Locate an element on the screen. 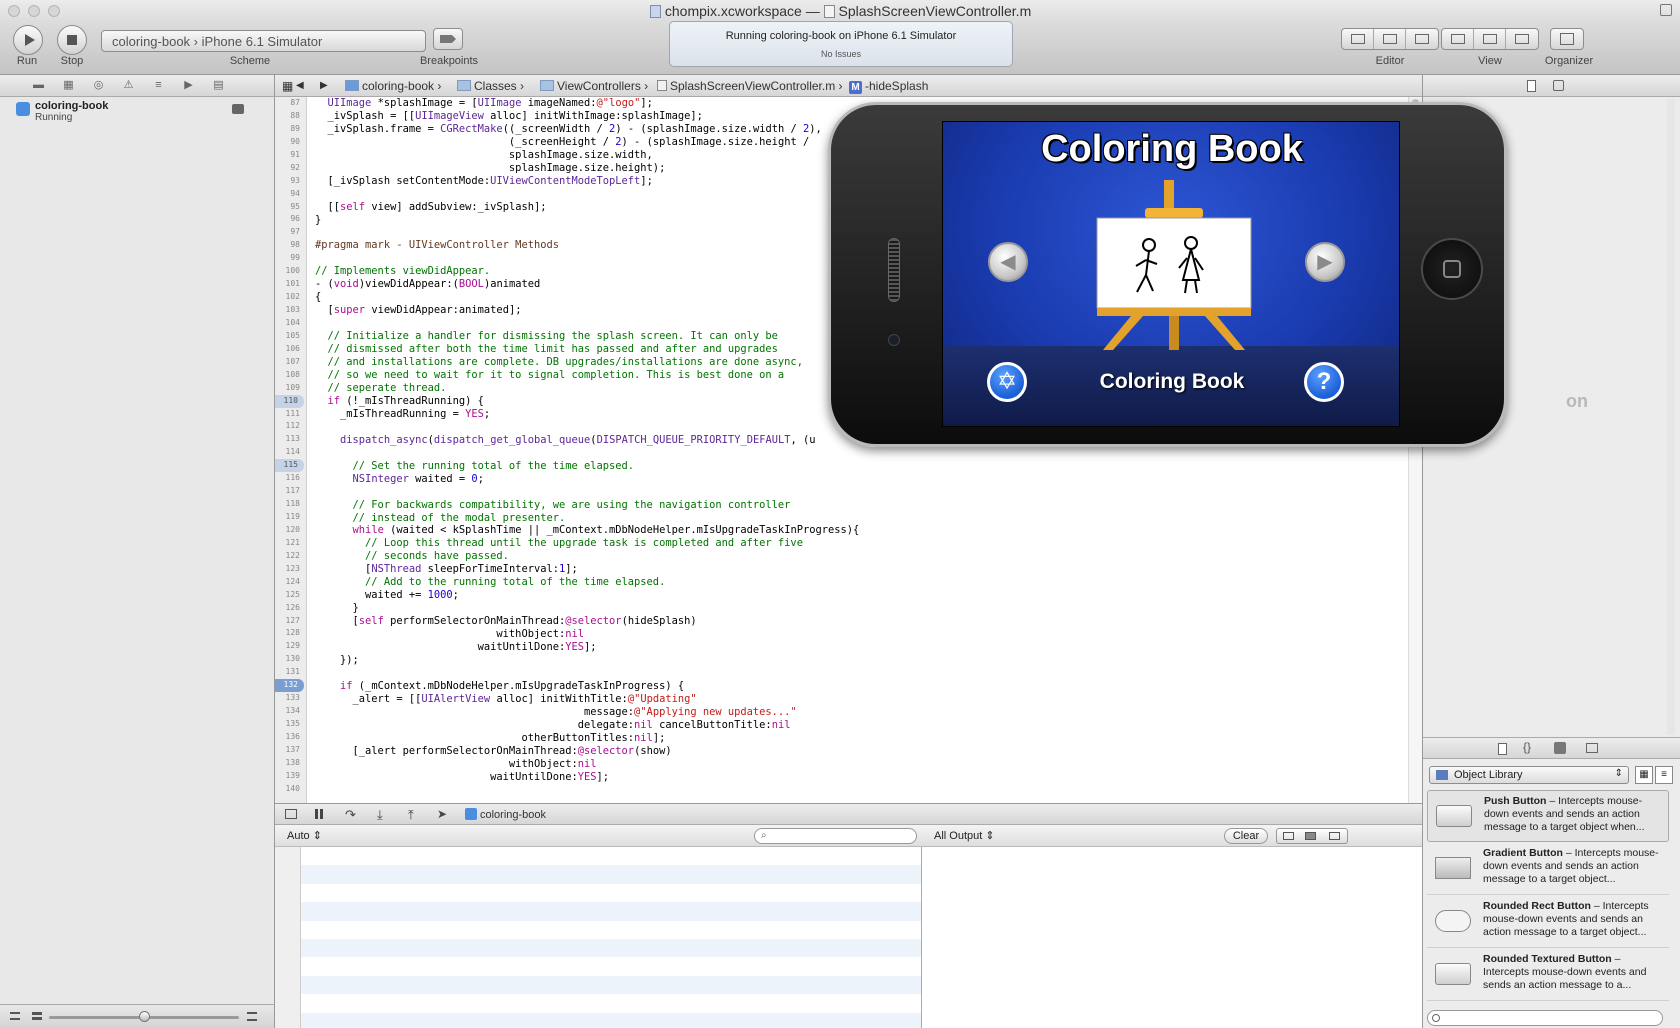 The image size is (1680, 1028). line-number: 107 is located at coordinates (290, 362).